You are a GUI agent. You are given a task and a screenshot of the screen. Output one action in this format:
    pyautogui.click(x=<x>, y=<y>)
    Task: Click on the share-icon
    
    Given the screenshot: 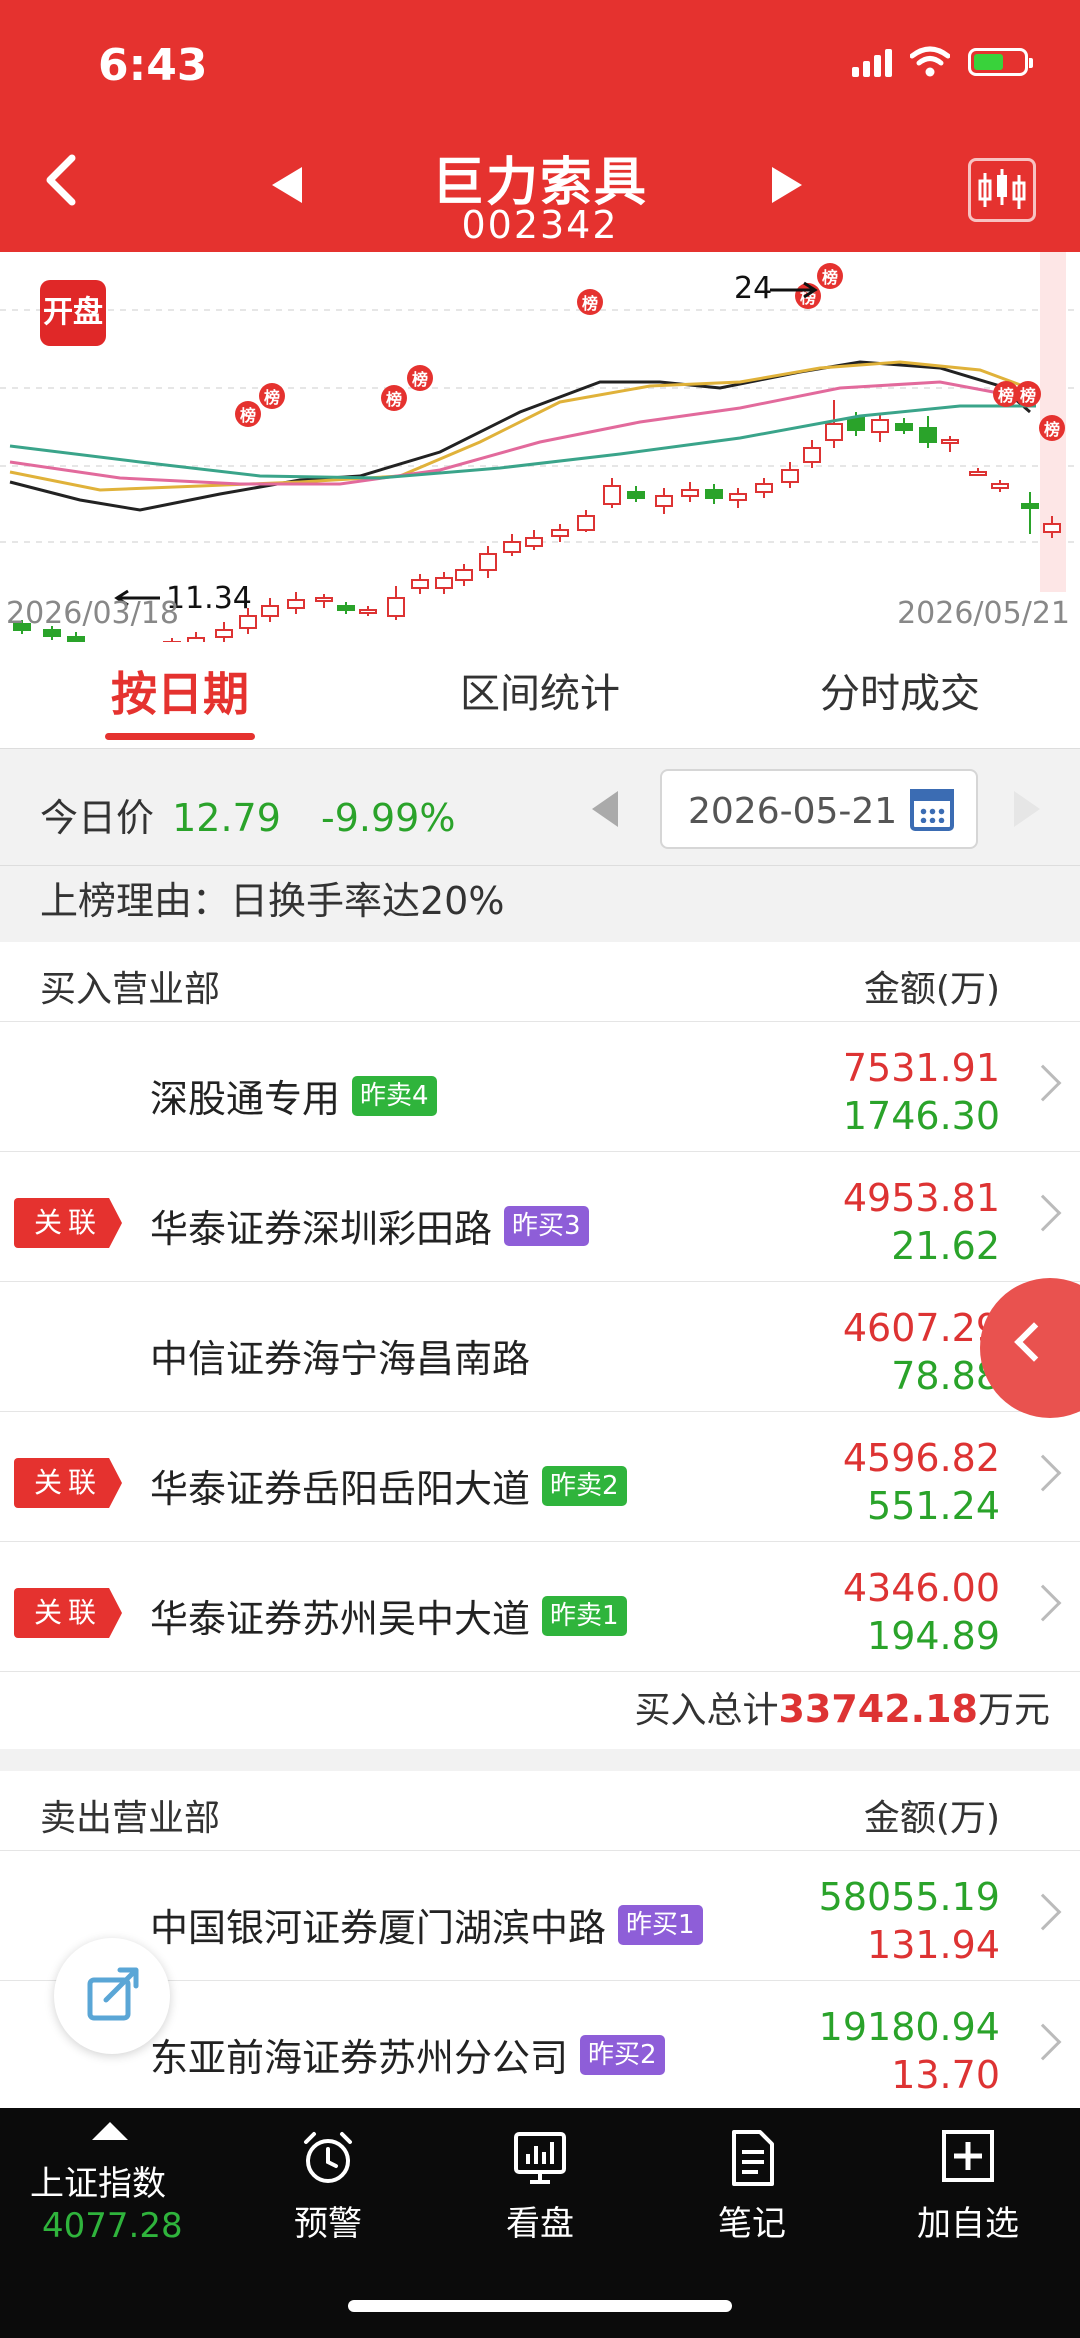 What is the action you would take?
    pyautogui.click(x=113, y=1994)
    